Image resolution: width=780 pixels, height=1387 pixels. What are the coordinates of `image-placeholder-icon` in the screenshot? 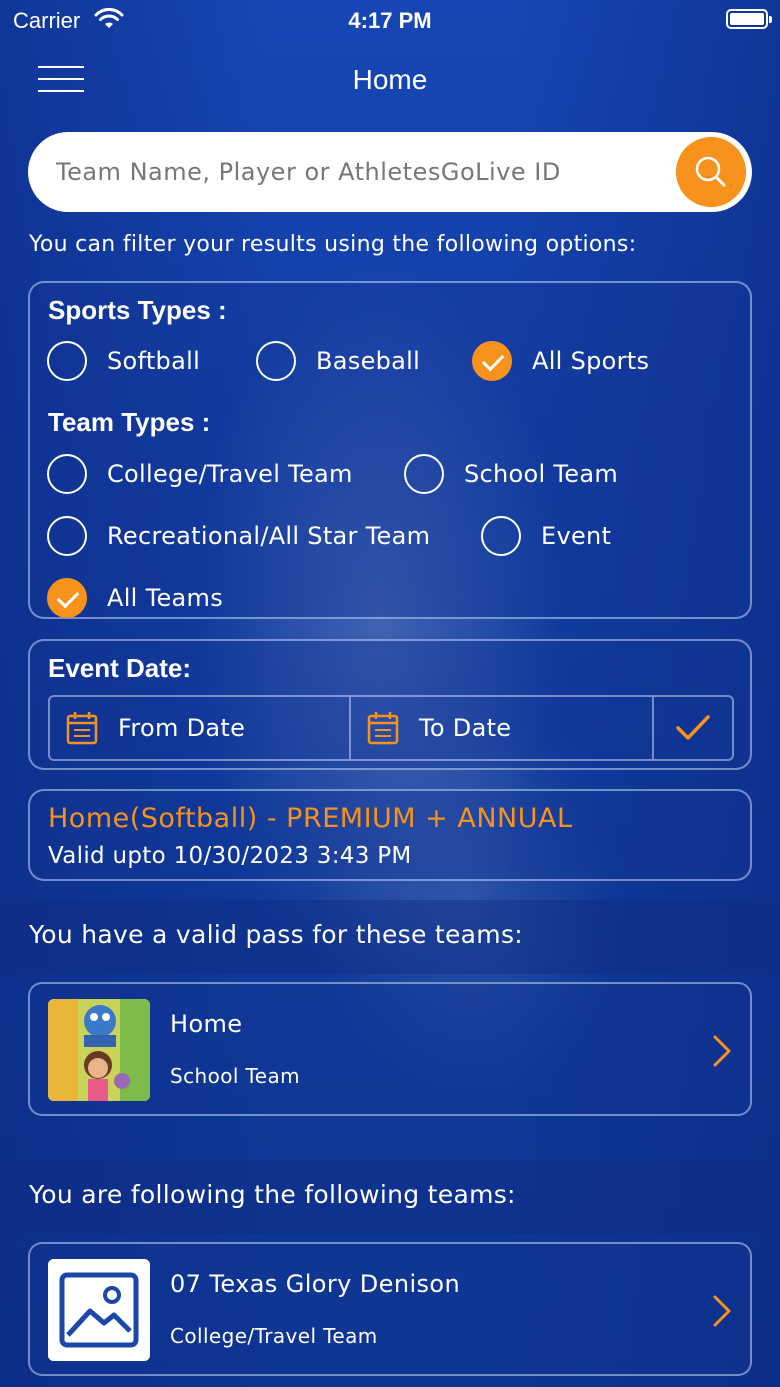 It's located at (99, 1310).